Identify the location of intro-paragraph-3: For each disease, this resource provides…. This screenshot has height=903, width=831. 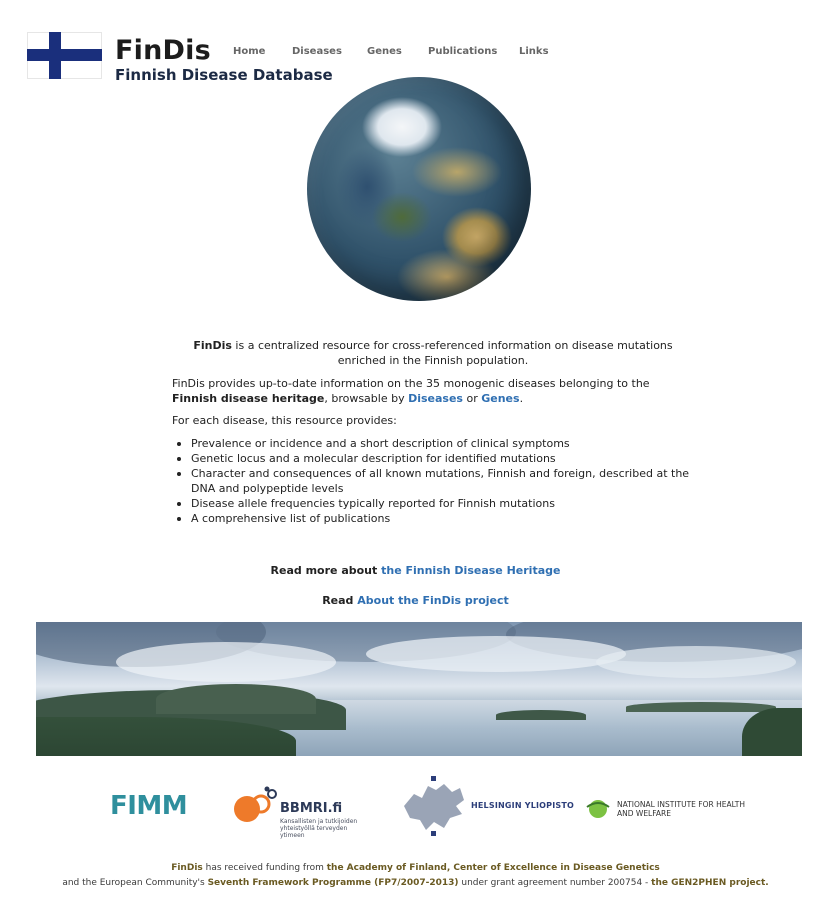
(284, 420).